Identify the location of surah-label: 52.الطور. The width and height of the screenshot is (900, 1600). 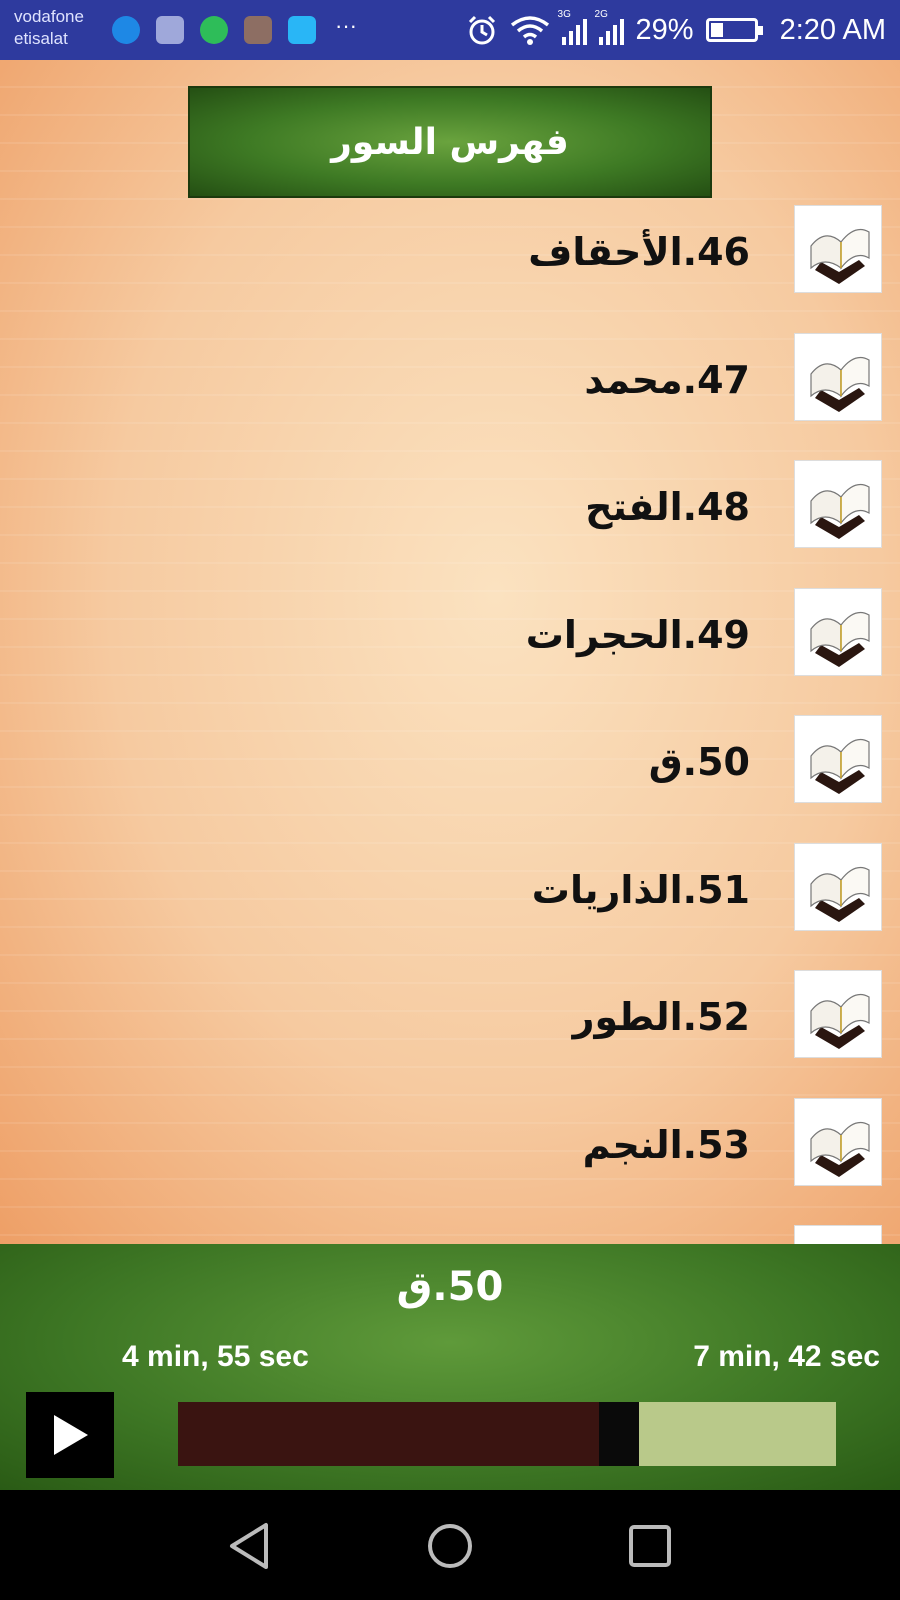
(661, 1017).